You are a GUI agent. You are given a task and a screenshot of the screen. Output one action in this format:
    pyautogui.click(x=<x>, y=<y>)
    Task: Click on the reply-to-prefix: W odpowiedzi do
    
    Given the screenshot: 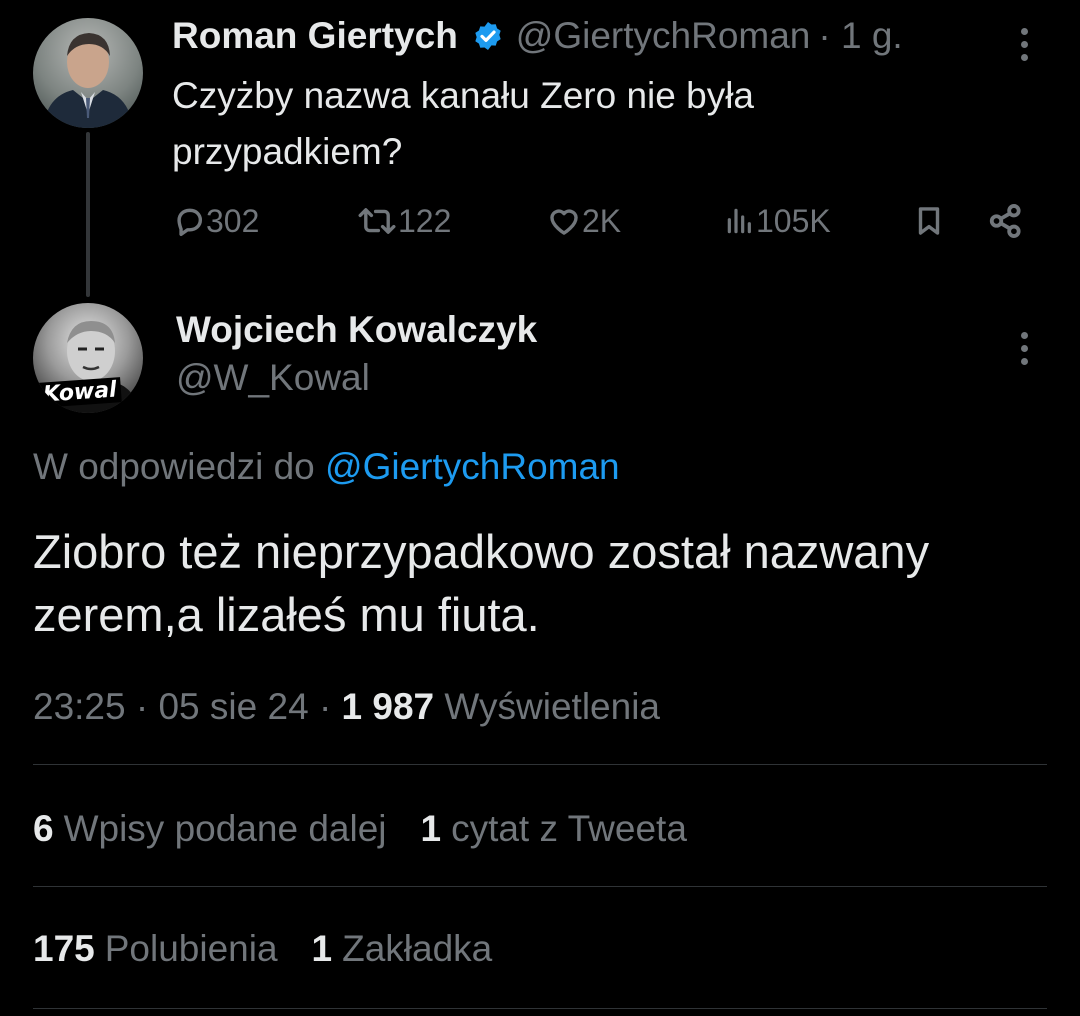 What is the action you would take?
    pyautogui.click(x=174, y=466)
    